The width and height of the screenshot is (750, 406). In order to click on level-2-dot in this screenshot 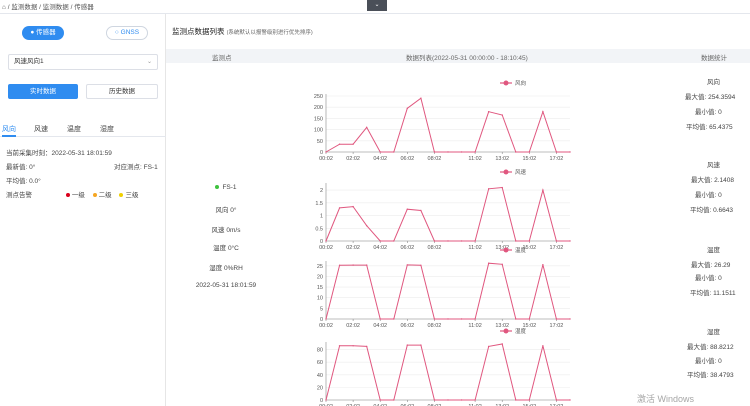, I will do `click(94, 194)`.